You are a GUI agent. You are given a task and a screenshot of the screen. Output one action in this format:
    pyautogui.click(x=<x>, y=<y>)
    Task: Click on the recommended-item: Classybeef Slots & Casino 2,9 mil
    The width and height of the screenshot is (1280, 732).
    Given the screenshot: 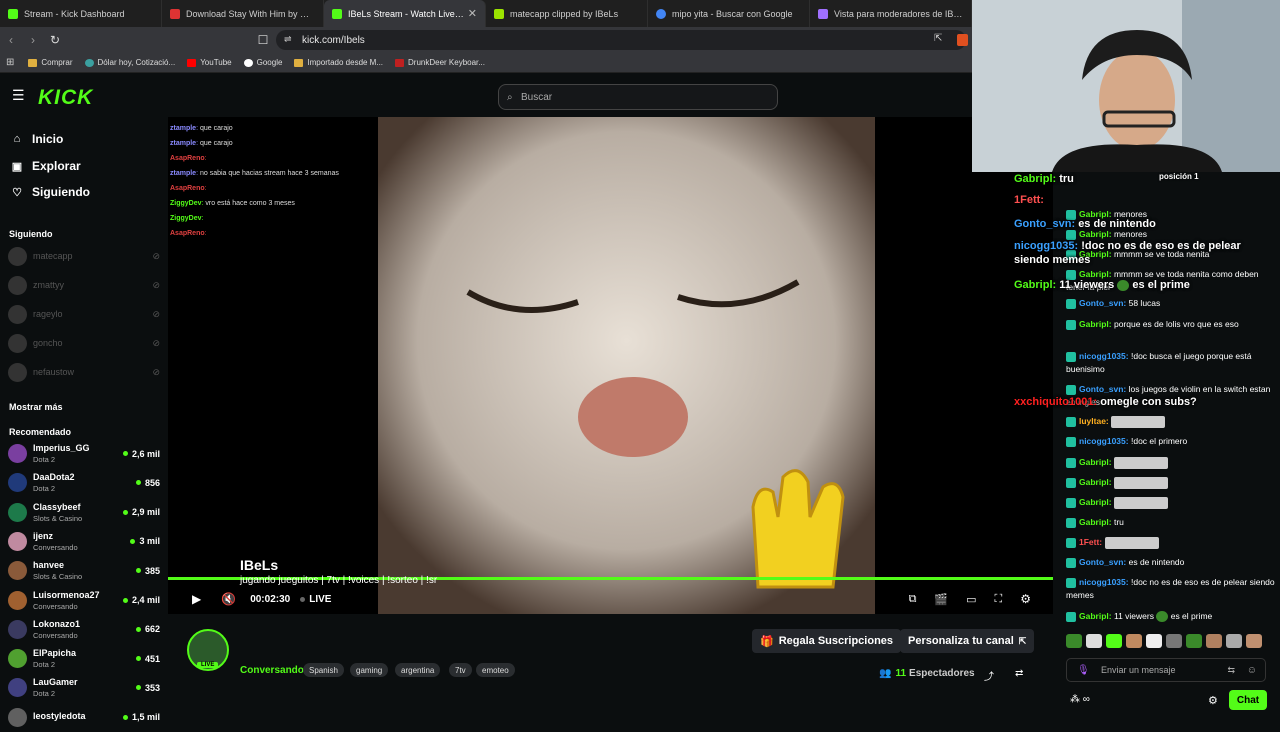 What is the action you would take?
    pyautogui.click(x=84, y=512)
    